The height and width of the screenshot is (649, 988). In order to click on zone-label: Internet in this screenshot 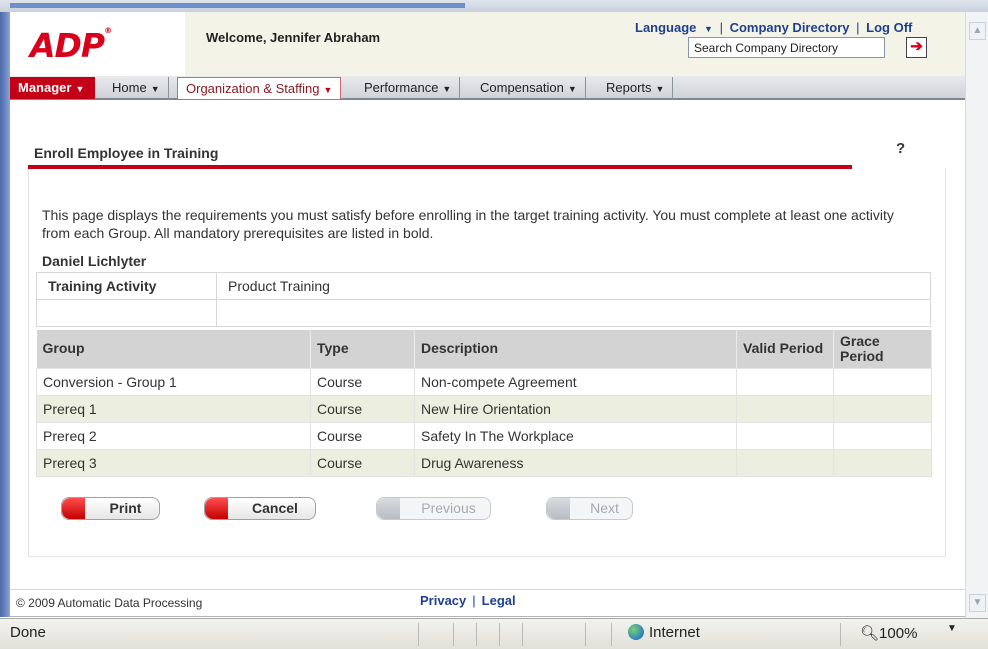, I will do `click(674, 632)`.